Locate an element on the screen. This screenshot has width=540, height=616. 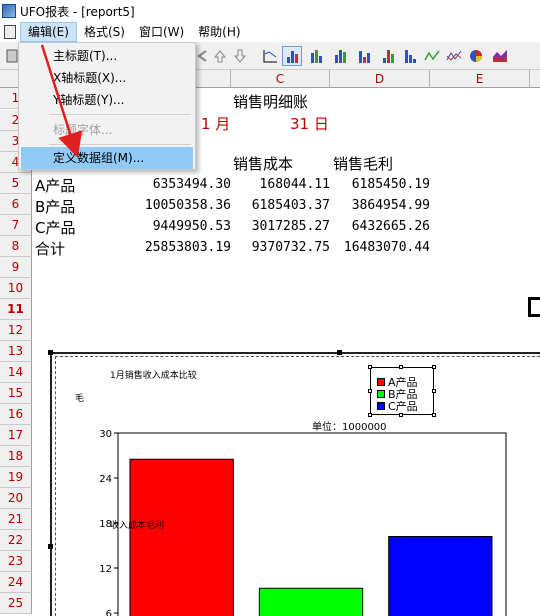
area-chart-icon is located at coordinates (500, 56).